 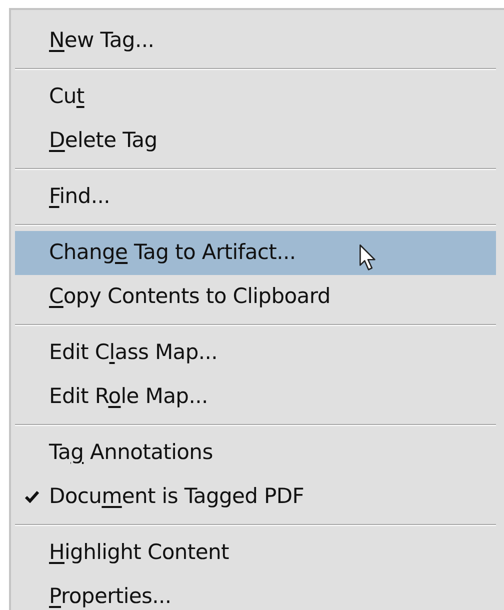 What do you see at coordinates (368, 258) in the screenshot?
I see `mouse-pointer-icon` at bounding box center [368, 258].